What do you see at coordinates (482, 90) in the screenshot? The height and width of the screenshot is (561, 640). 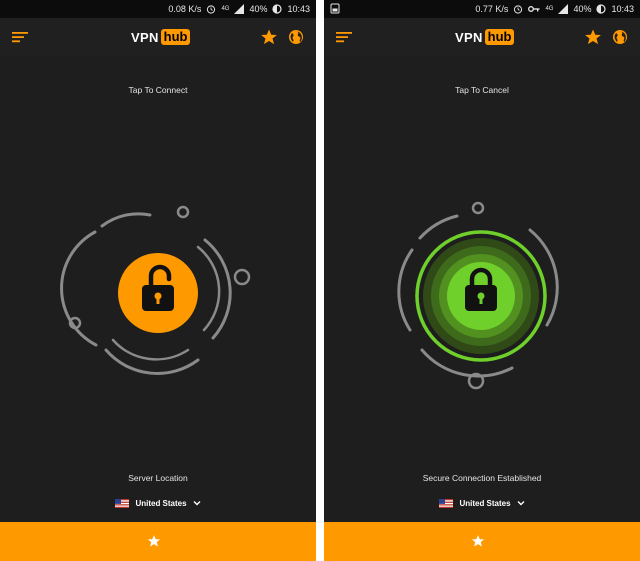 I see `tap-to-cancel-text: Tap To Cancel` at bounding box center [482, 90].